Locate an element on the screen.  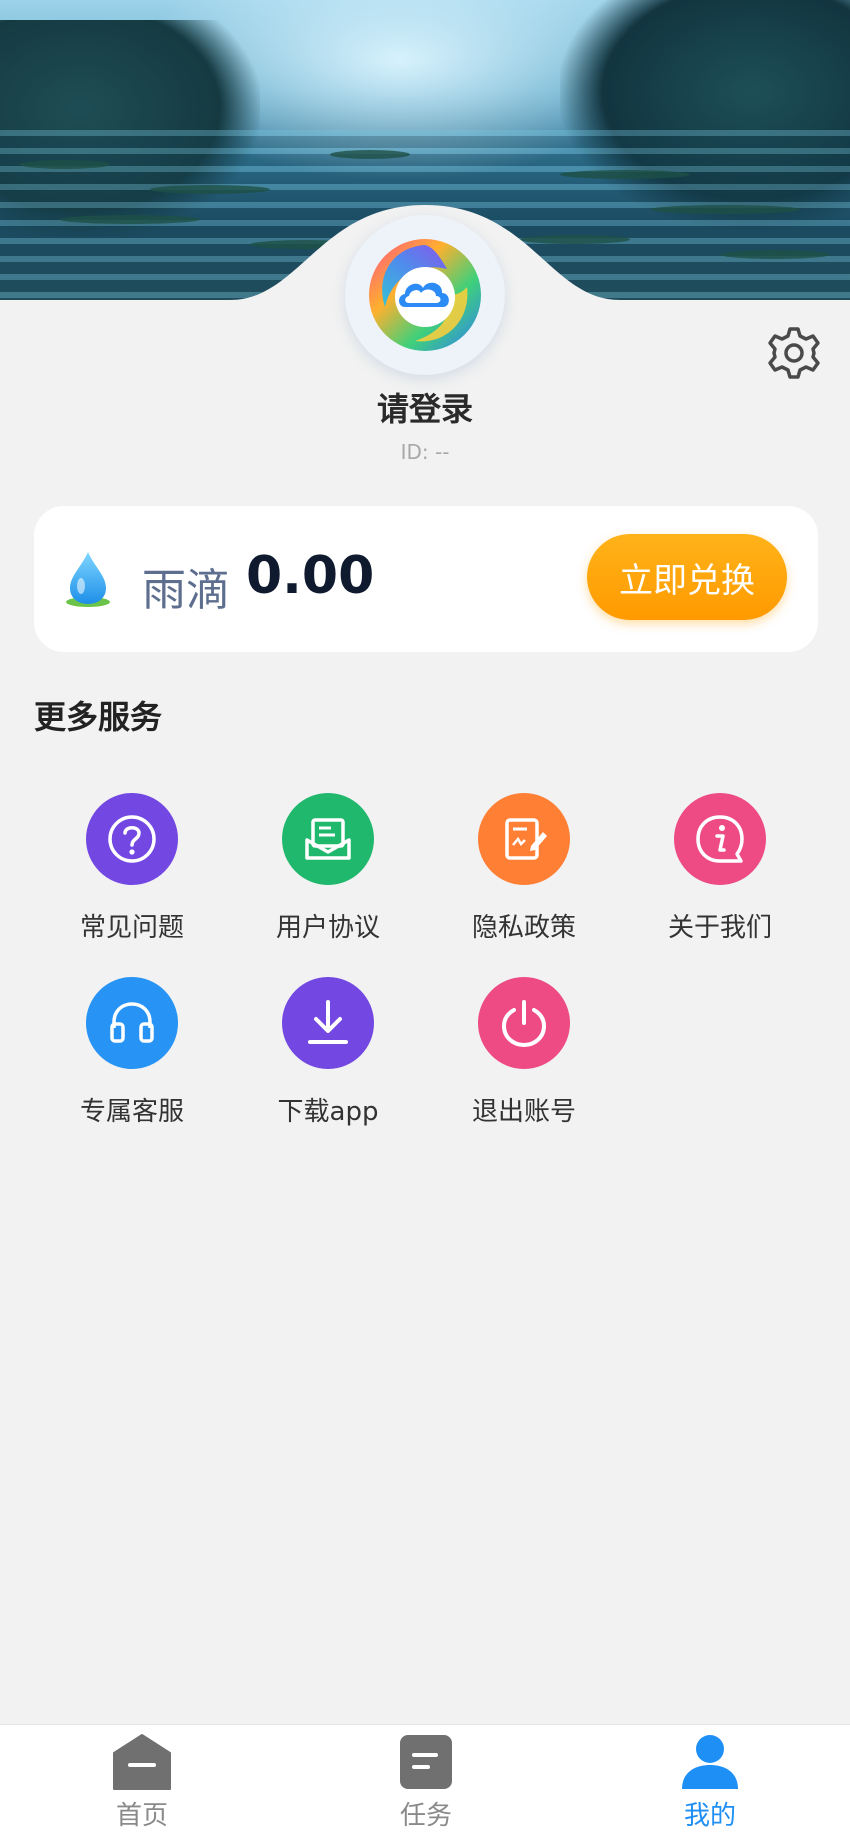
tab-label: 我的 is located at coordinates (709, 1816).